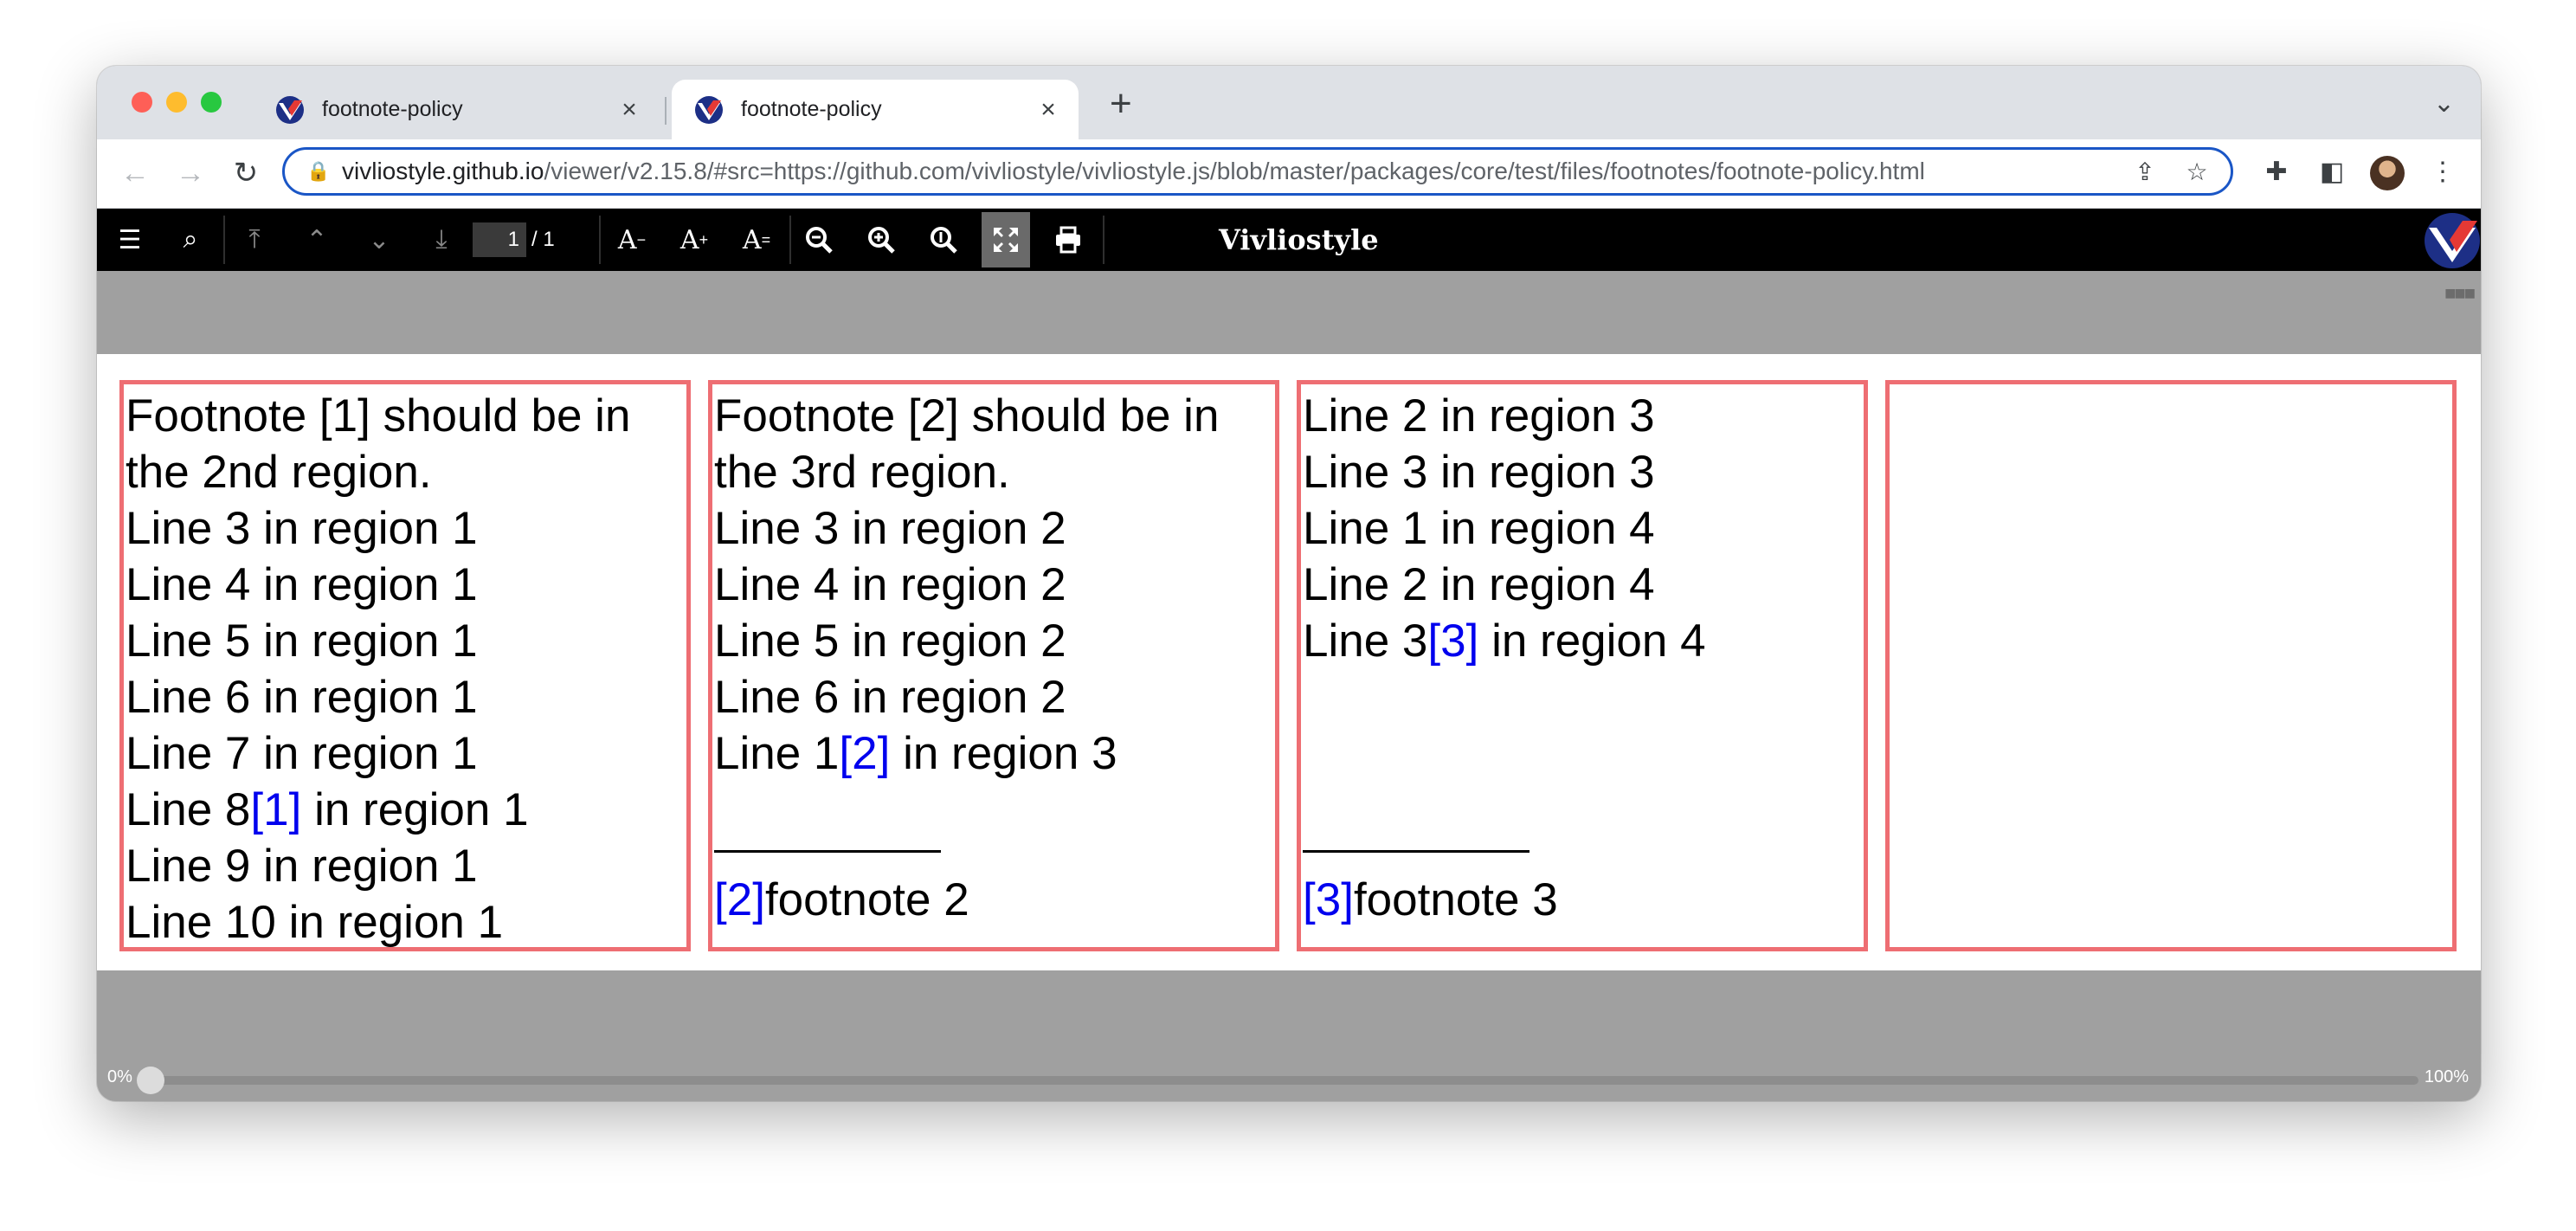 The height and width of the screenshot is (1231, 2576). Describe the element at coordinates (704, 239) in the screenshot. I see `plus-icon: +` at that location.